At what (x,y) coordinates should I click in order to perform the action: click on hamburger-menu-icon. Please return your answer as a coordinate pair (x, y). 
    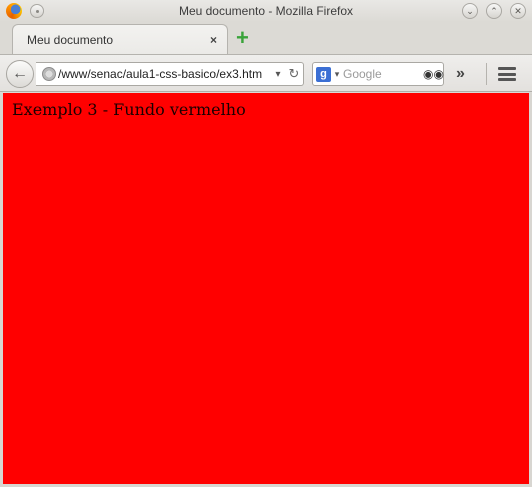
    Looking at the image, I should click on (507, 74).